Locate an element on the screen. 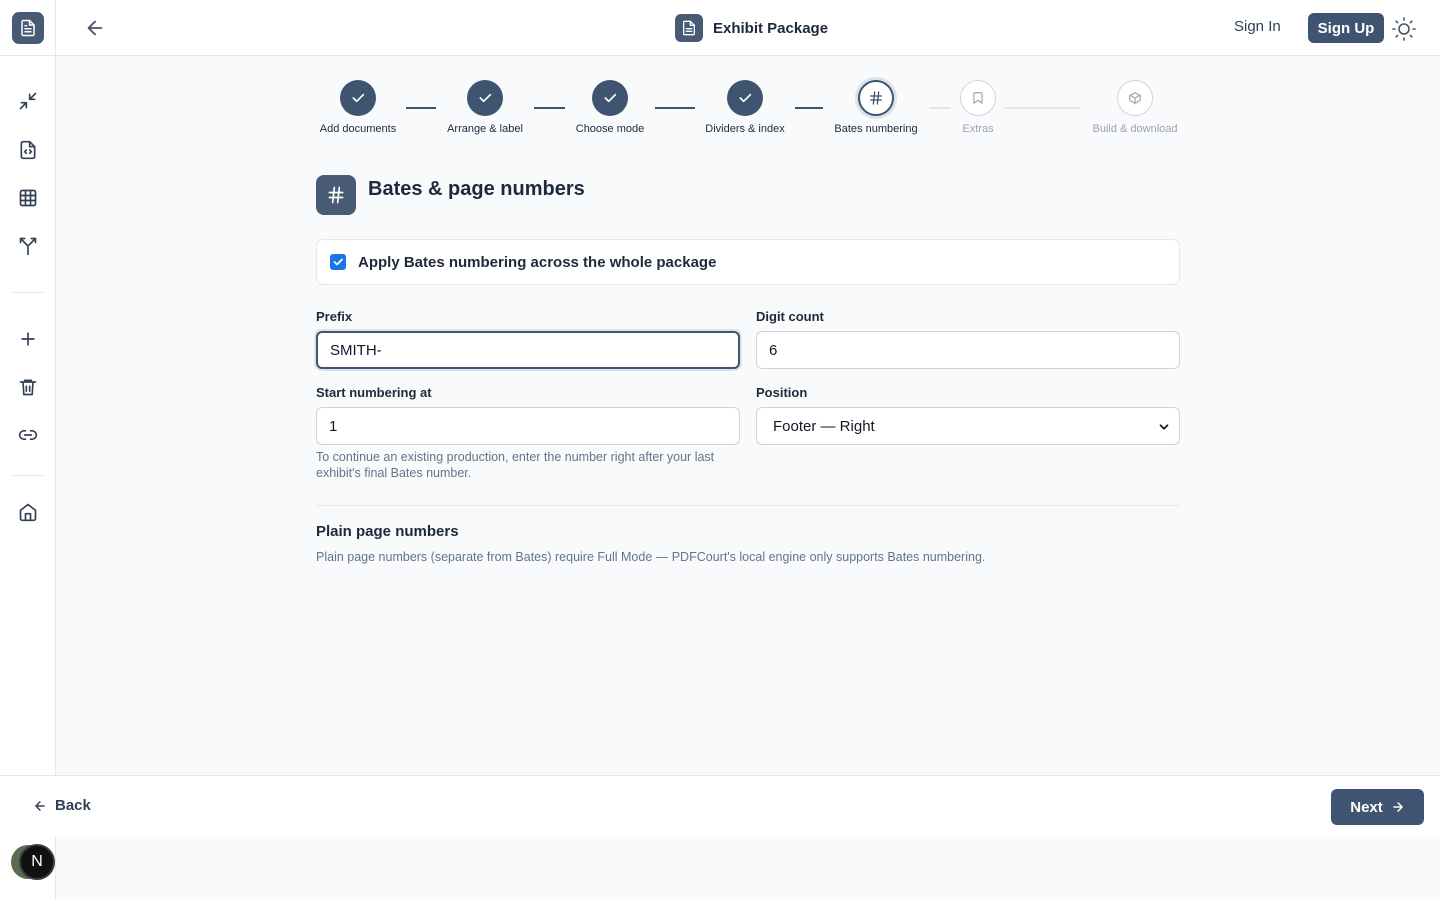  step-choose-mode is located at coordinates (610, 98).